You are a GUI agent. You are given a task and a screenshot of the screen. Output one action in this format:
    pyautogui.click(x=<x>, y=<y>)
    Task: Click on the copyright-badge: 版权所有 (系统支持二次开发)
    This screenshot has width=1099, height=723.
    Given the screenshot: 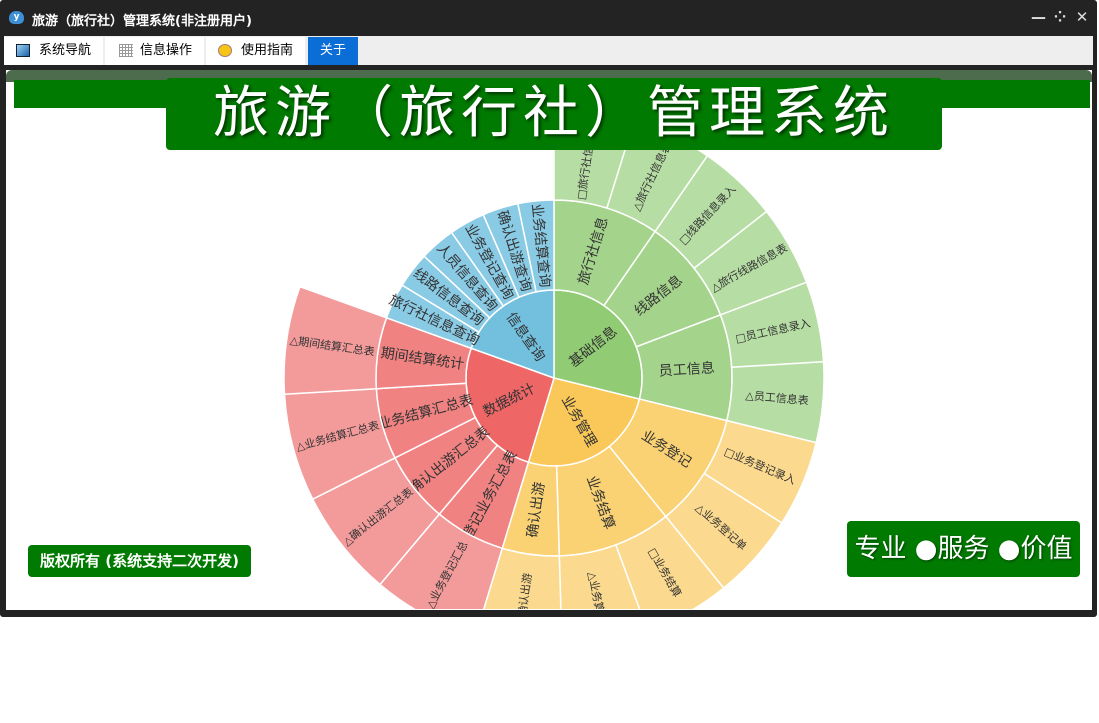 What is the action you would take?
    pyautogui.click(x=139, y=561)
    